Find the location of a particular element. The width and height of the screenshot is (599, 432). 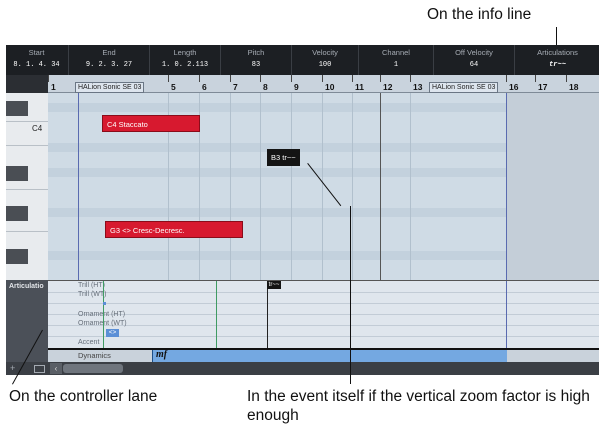

info-pitch: Pitch 83 is located at coordinates (255, 60).